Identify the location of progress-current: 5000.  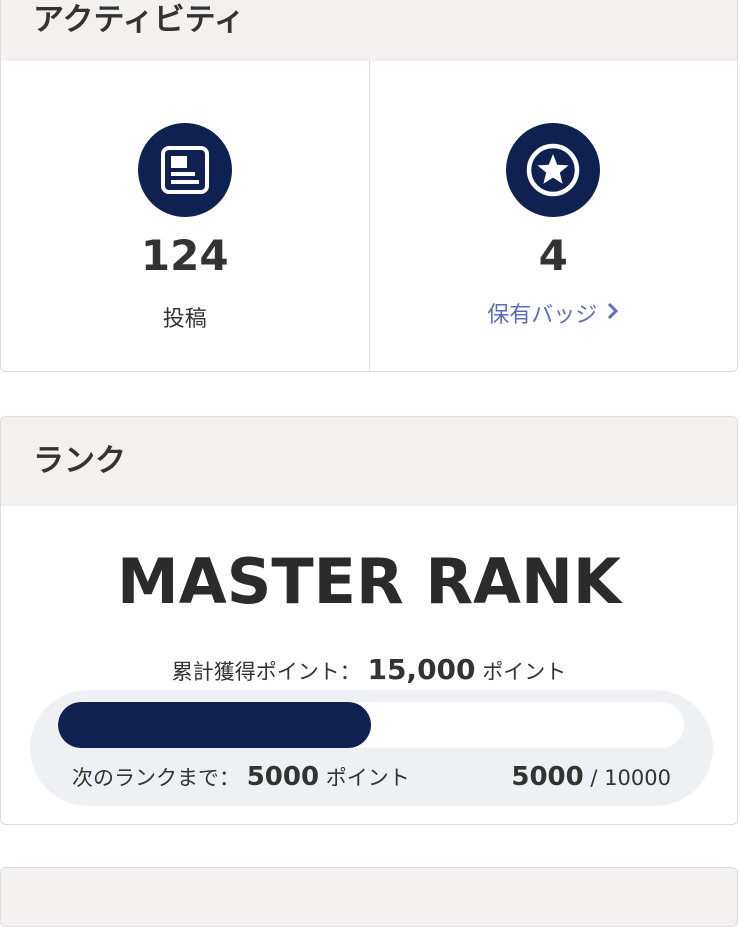
(547, 777).